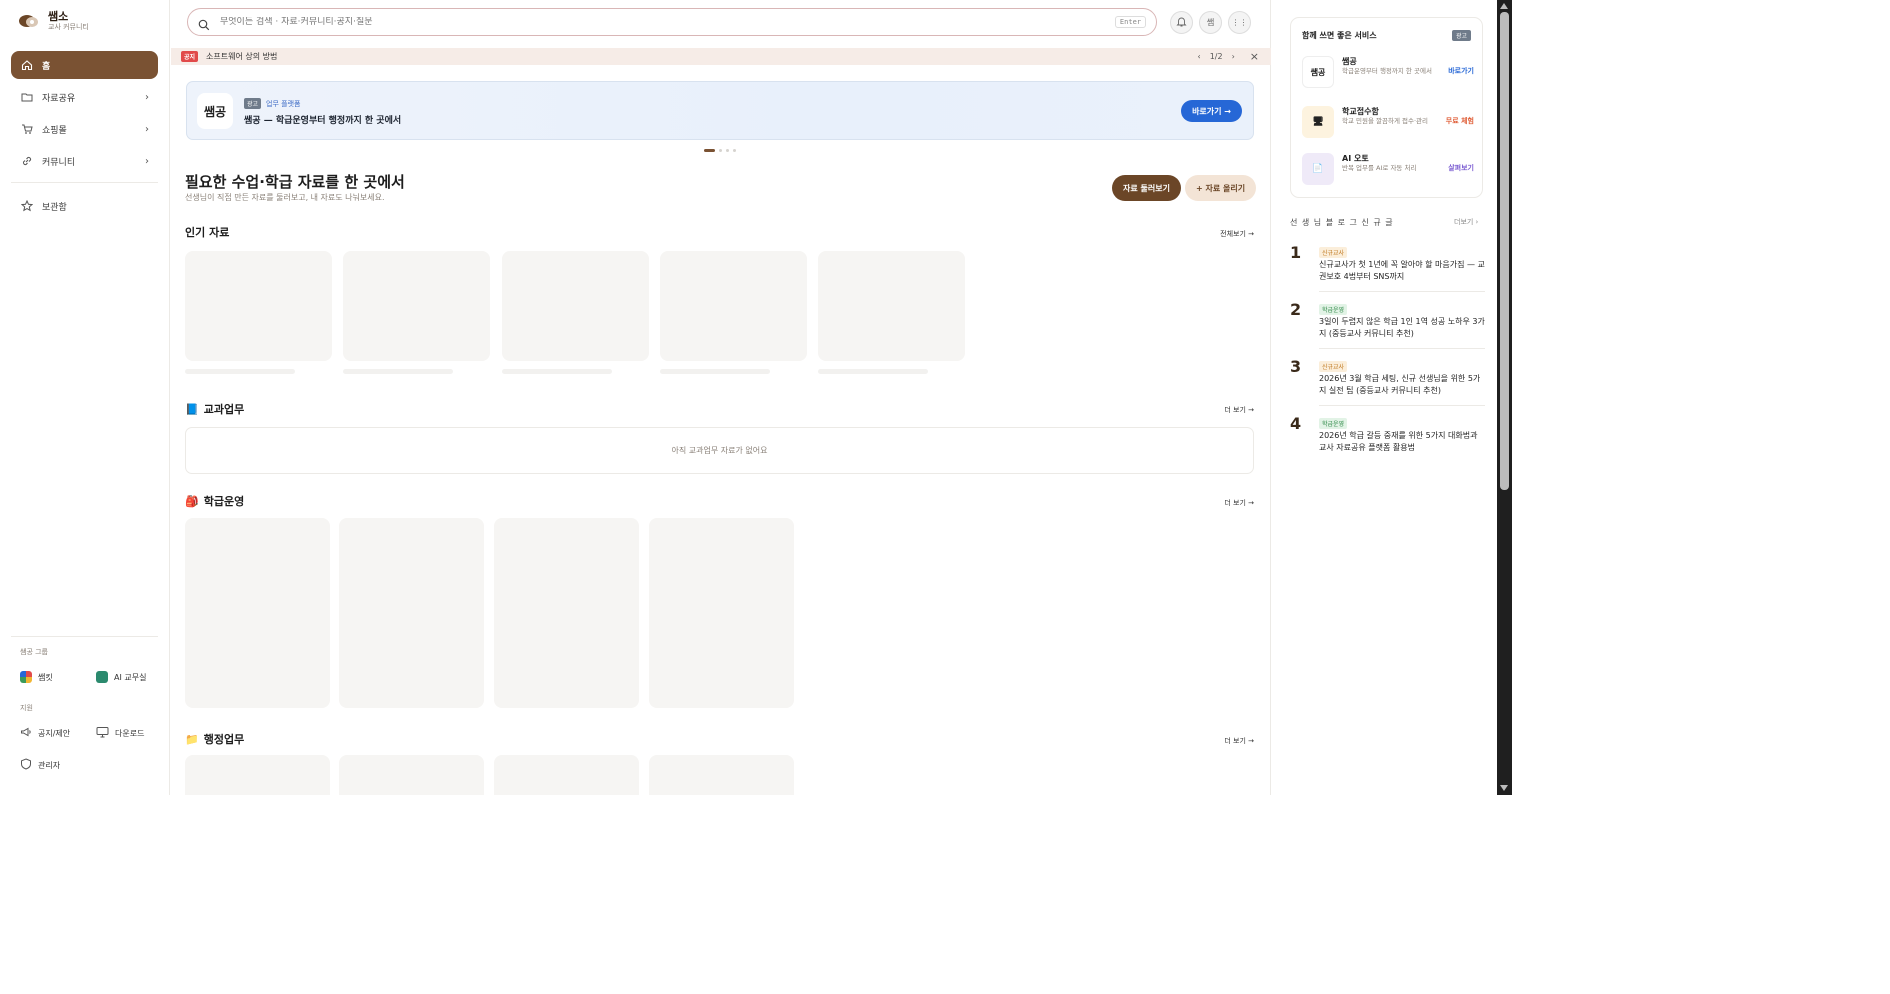  What do you see at coordinates (59, 162) in the screenshot?
I see `sidebar-item-label: 커뮤니티` at bounding box center [59, 162].